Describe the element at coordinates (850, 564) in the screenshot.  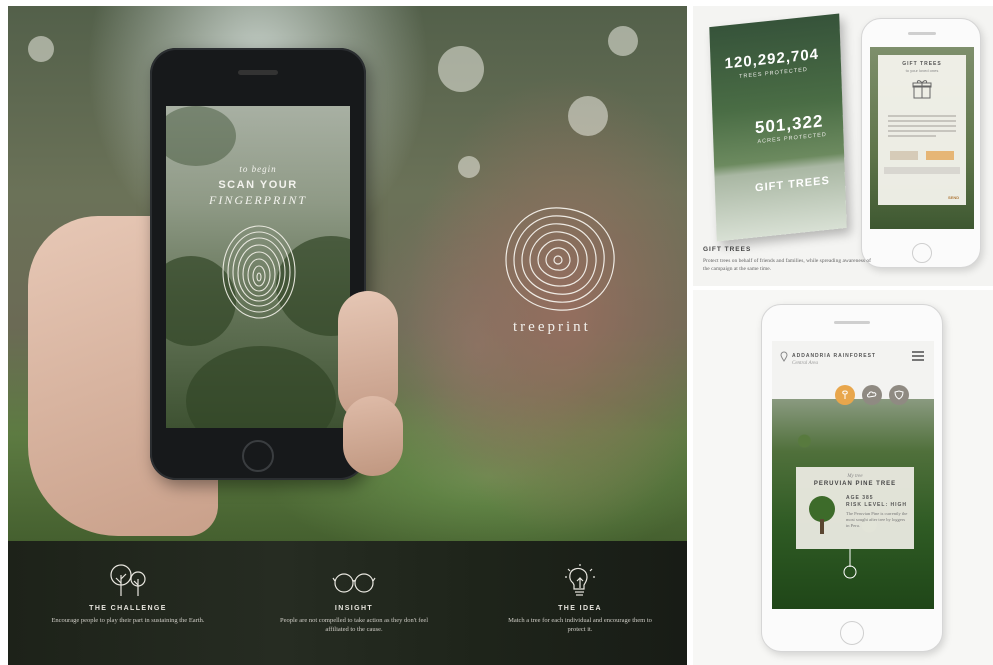
I see `map-pin-connector` at that location.